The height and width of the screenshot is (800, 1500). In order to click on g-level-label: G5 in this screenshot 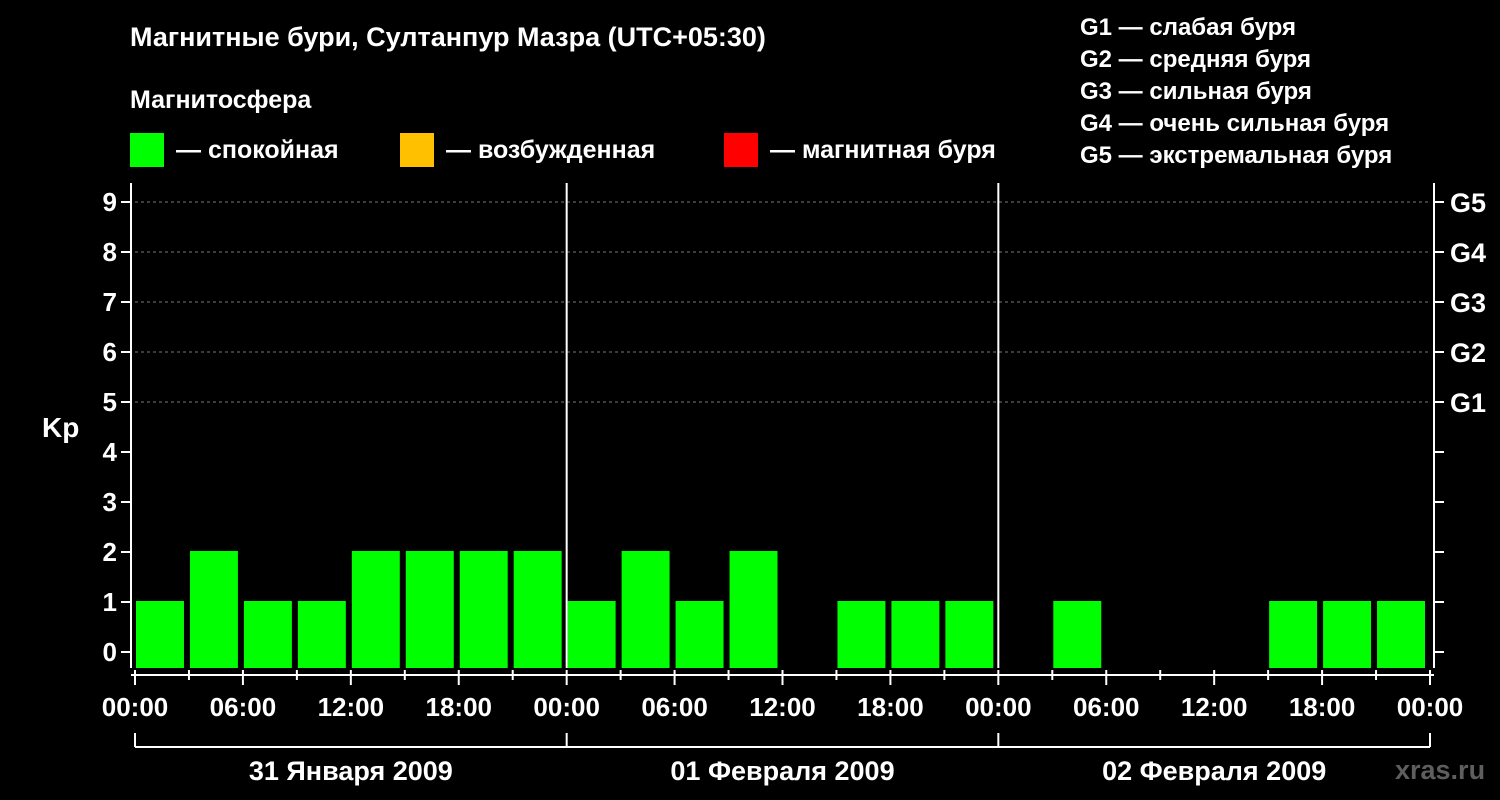, I will do `click(1468, 203)`.